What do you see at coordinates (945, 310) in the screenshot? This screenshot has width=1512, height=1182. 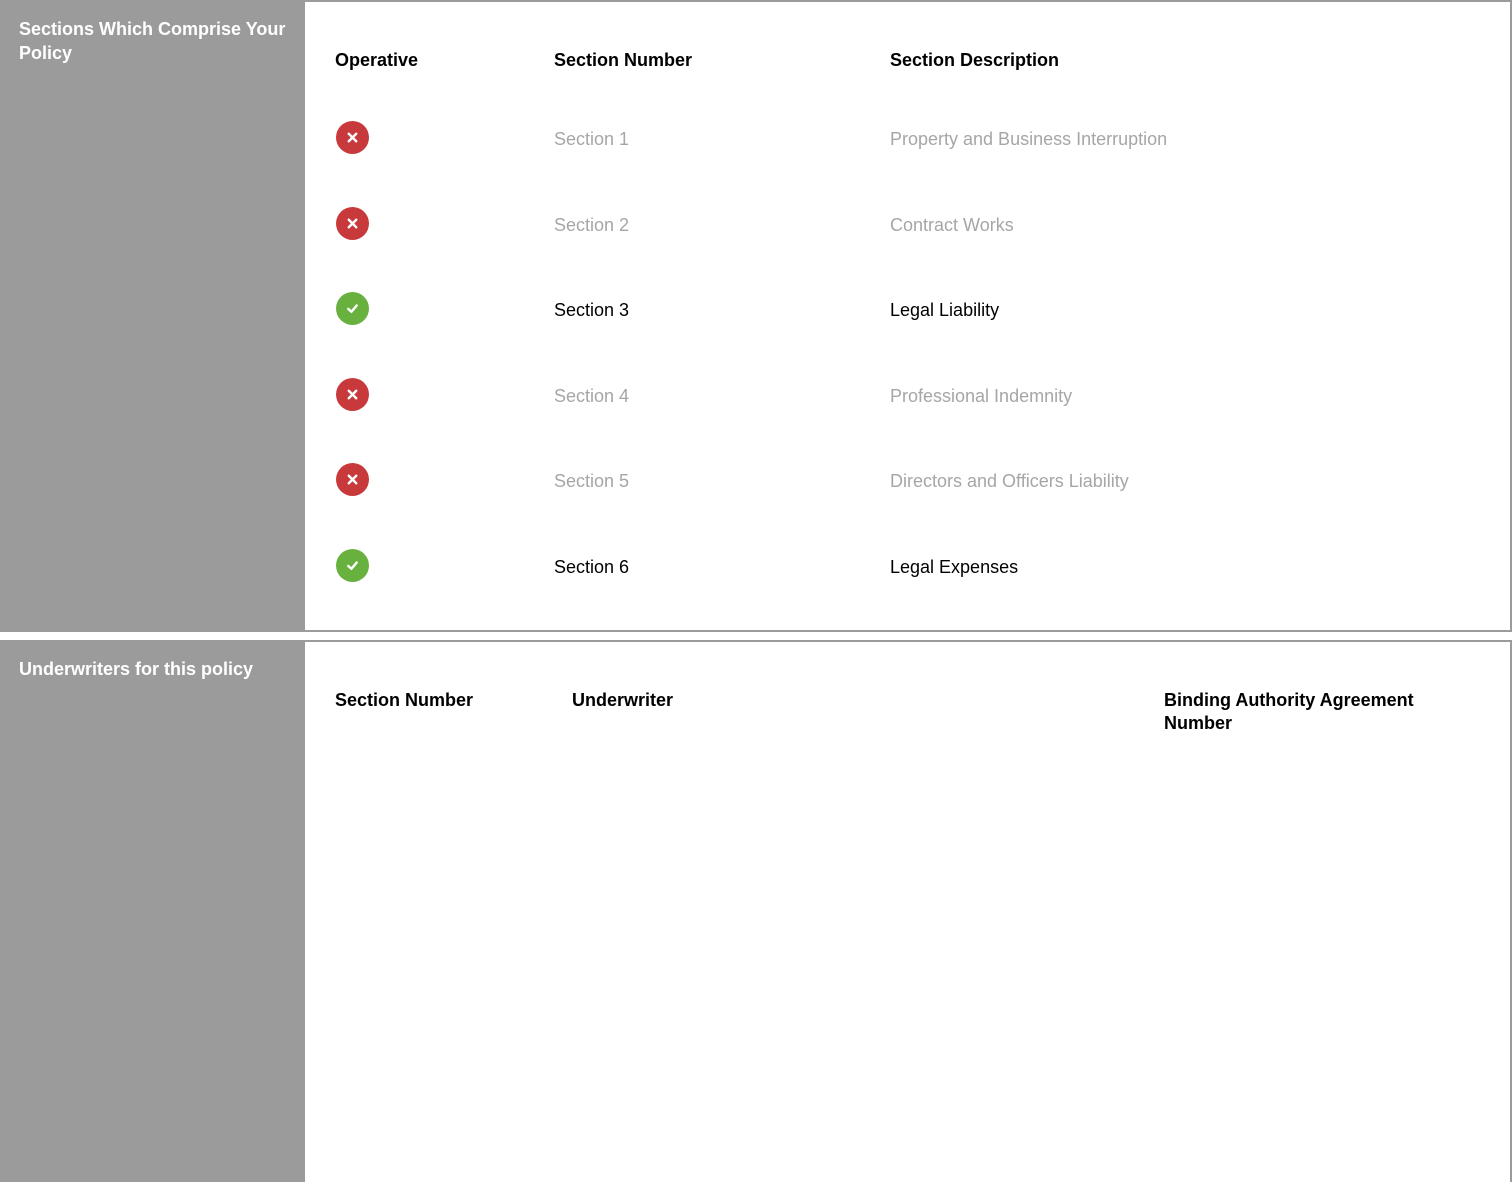 I see `section-description: Legal Liability` at bounding box center [945, 310].